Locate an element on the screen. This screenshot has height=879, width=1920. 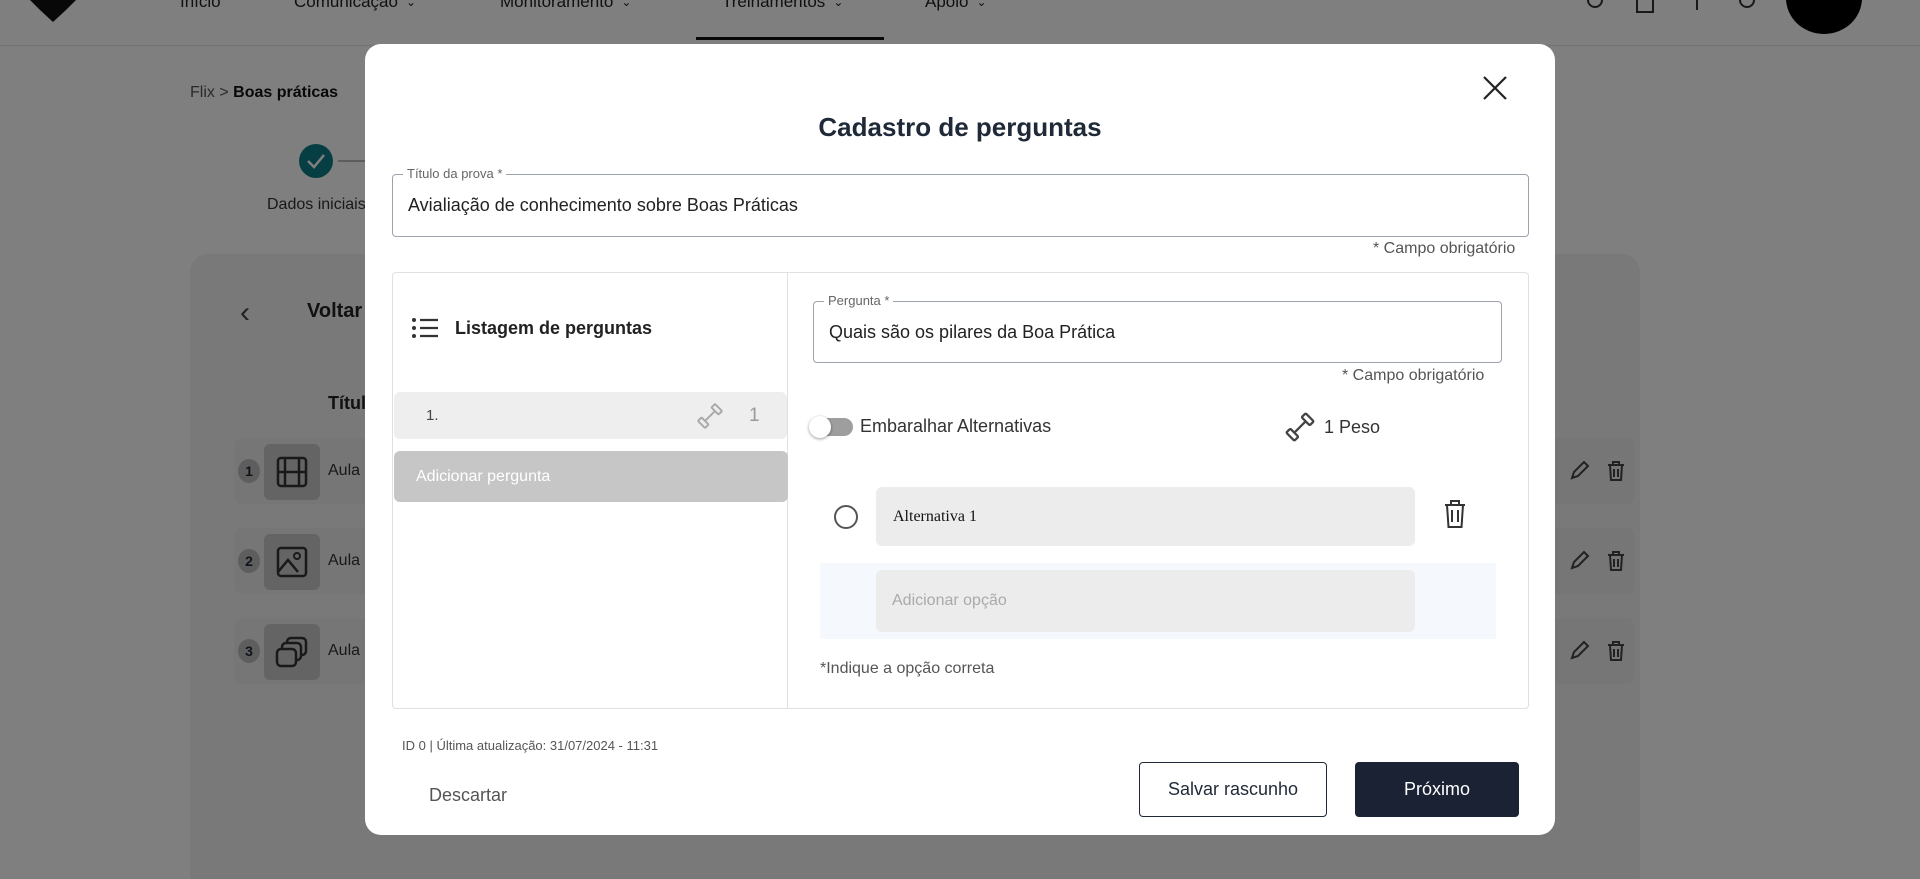
correct-option-hint: *Indique a opção correta is located at coordinates (907, 668).